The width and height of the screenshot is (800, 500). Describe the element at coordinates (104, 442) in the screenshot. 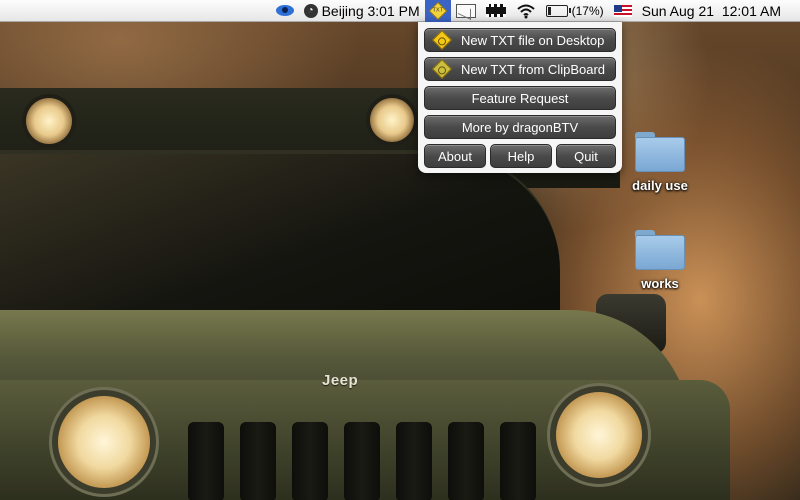

I see `wallpaper-headlight-left` at that location.